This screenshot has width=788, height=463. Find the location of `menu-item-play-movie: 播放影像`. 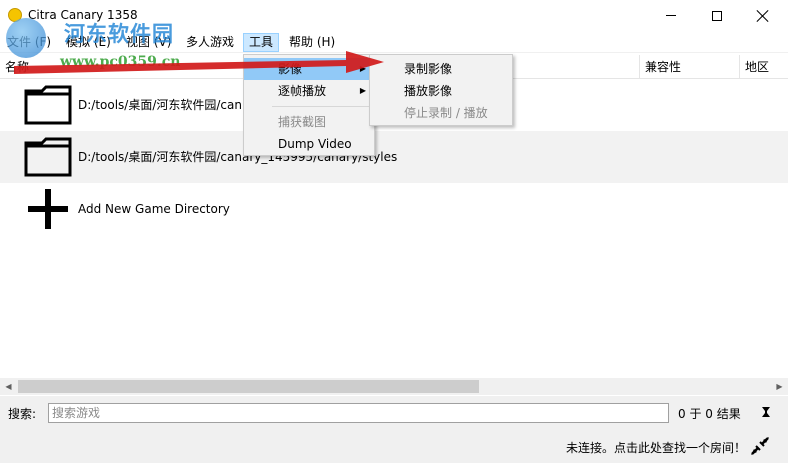

menu-item-play-movie: 播放影像 is located at coordinates (441, 91).